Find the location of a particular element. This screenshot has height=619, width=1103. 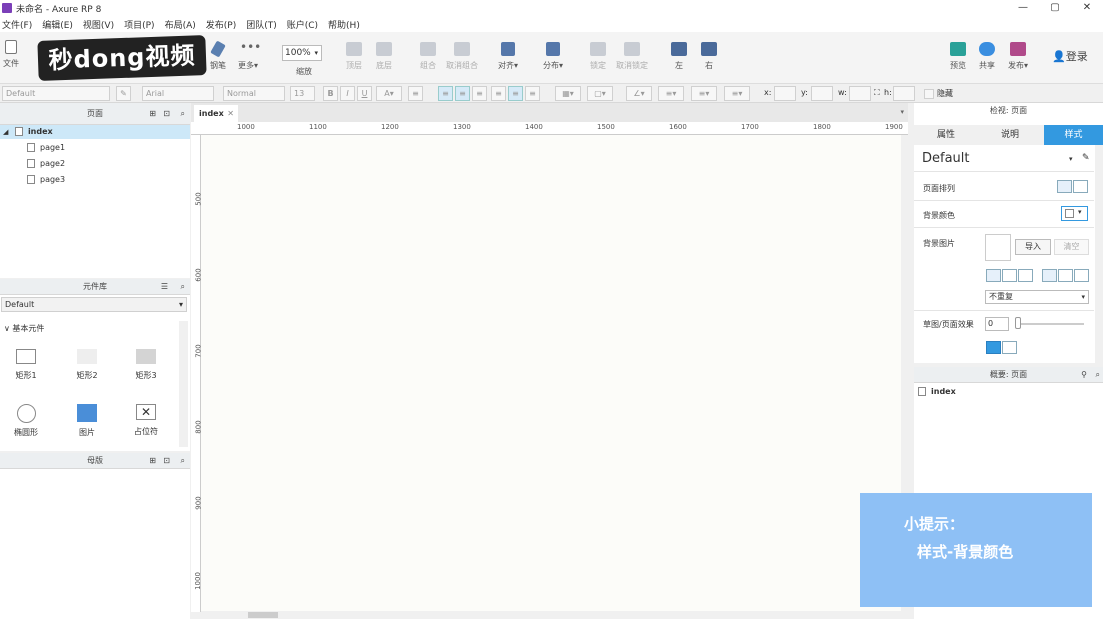

menu-publish: 发布(P) is located at coordinates (221, 24).